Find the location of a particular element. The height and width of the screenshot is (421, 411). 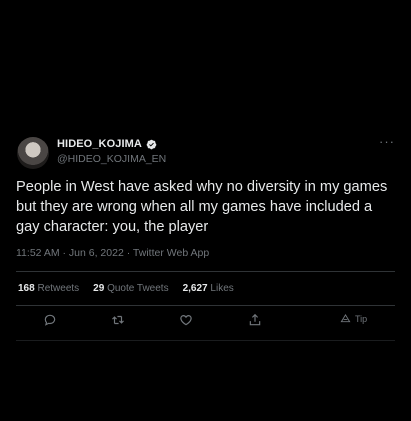

tip-icon is located at coordinates (345, 318).